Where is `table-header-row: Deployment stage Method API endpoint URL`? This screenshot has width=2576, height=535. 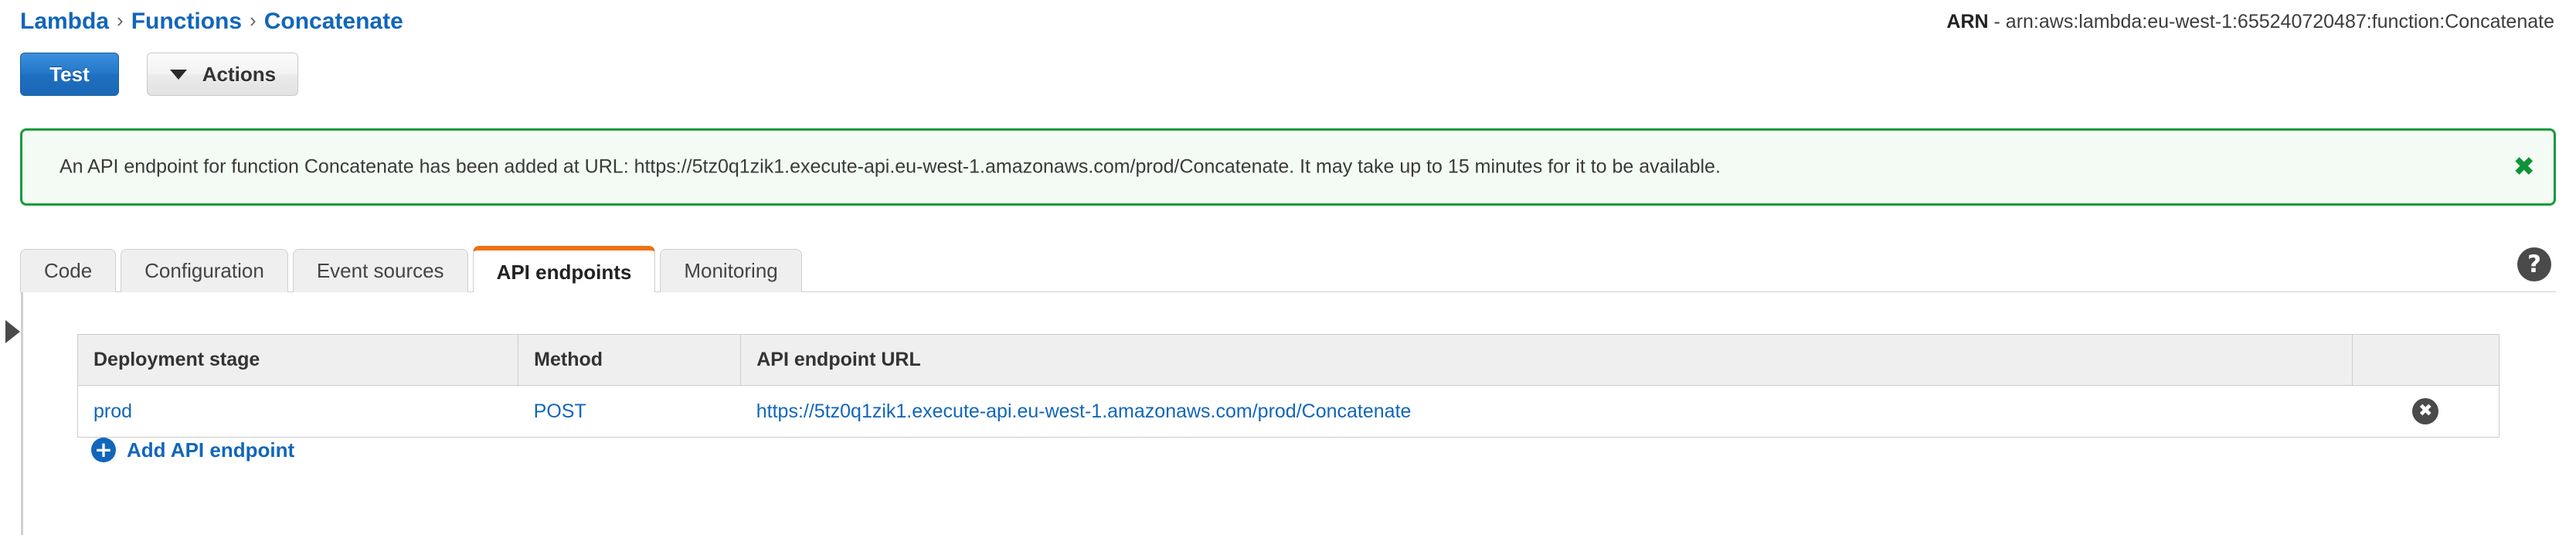
table-header-row: Deployment stage Method API endpoint URL is located at coordinates (1288, 360).